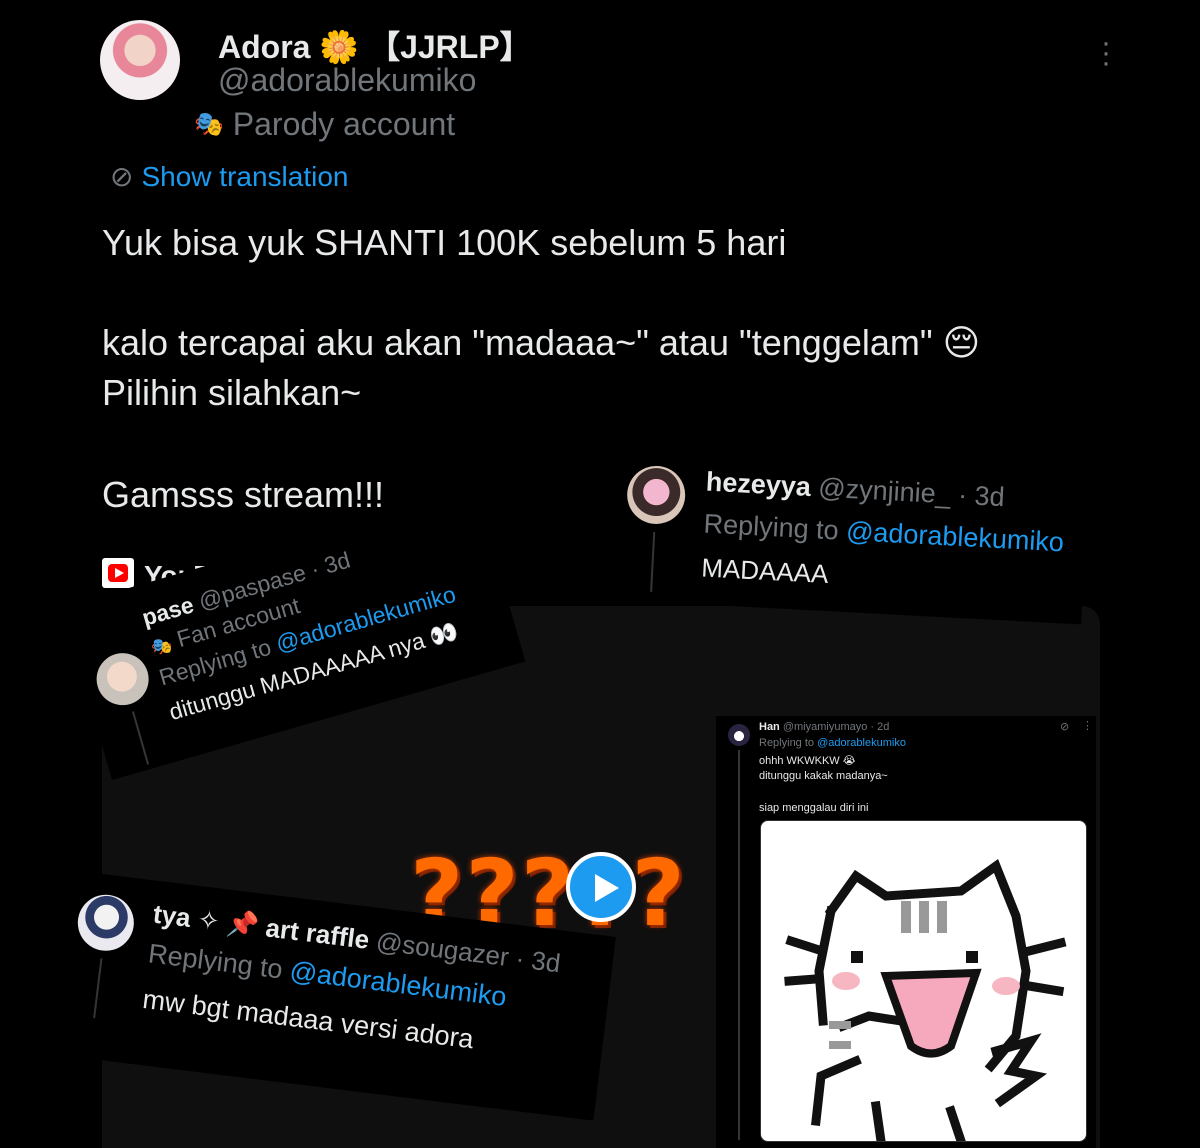  I want to click on cat-drawing, so click(925, 1000).